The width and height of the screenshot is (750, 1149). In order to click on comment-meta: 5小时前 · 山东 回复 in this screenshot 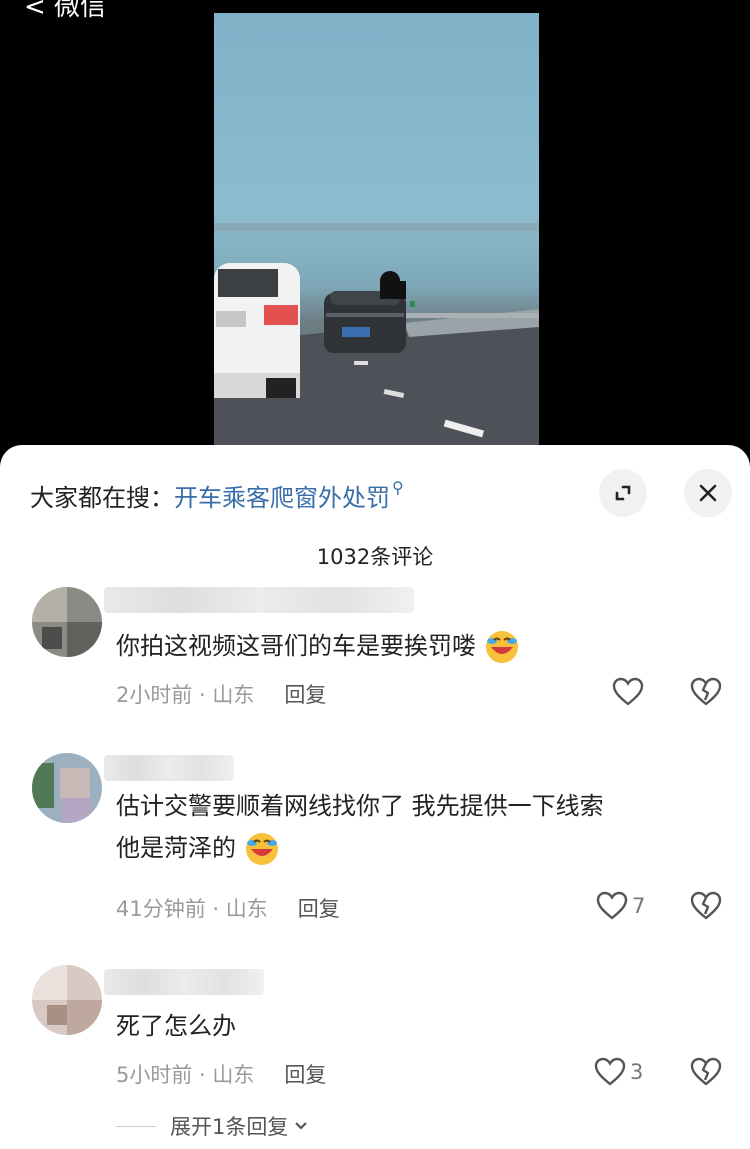, I will do `click(221, 1075)`.